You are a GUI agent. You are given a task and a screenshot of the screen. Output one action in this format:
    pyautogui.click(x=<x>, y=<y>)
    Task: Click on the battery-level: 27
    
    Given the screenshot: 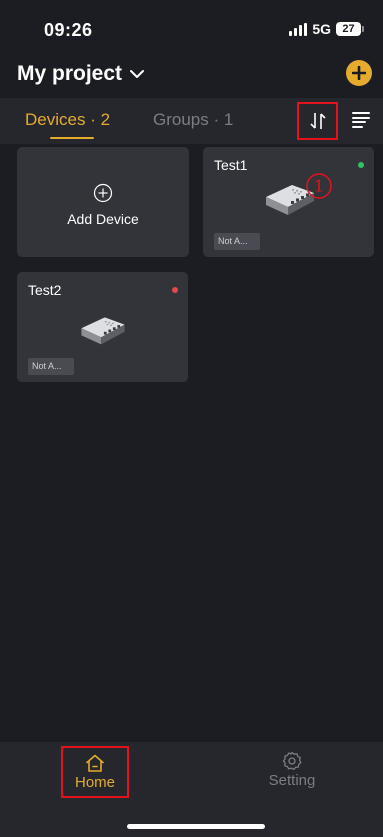 What is the action you would take?
    pyautogui.click(x=348, y=29)
    